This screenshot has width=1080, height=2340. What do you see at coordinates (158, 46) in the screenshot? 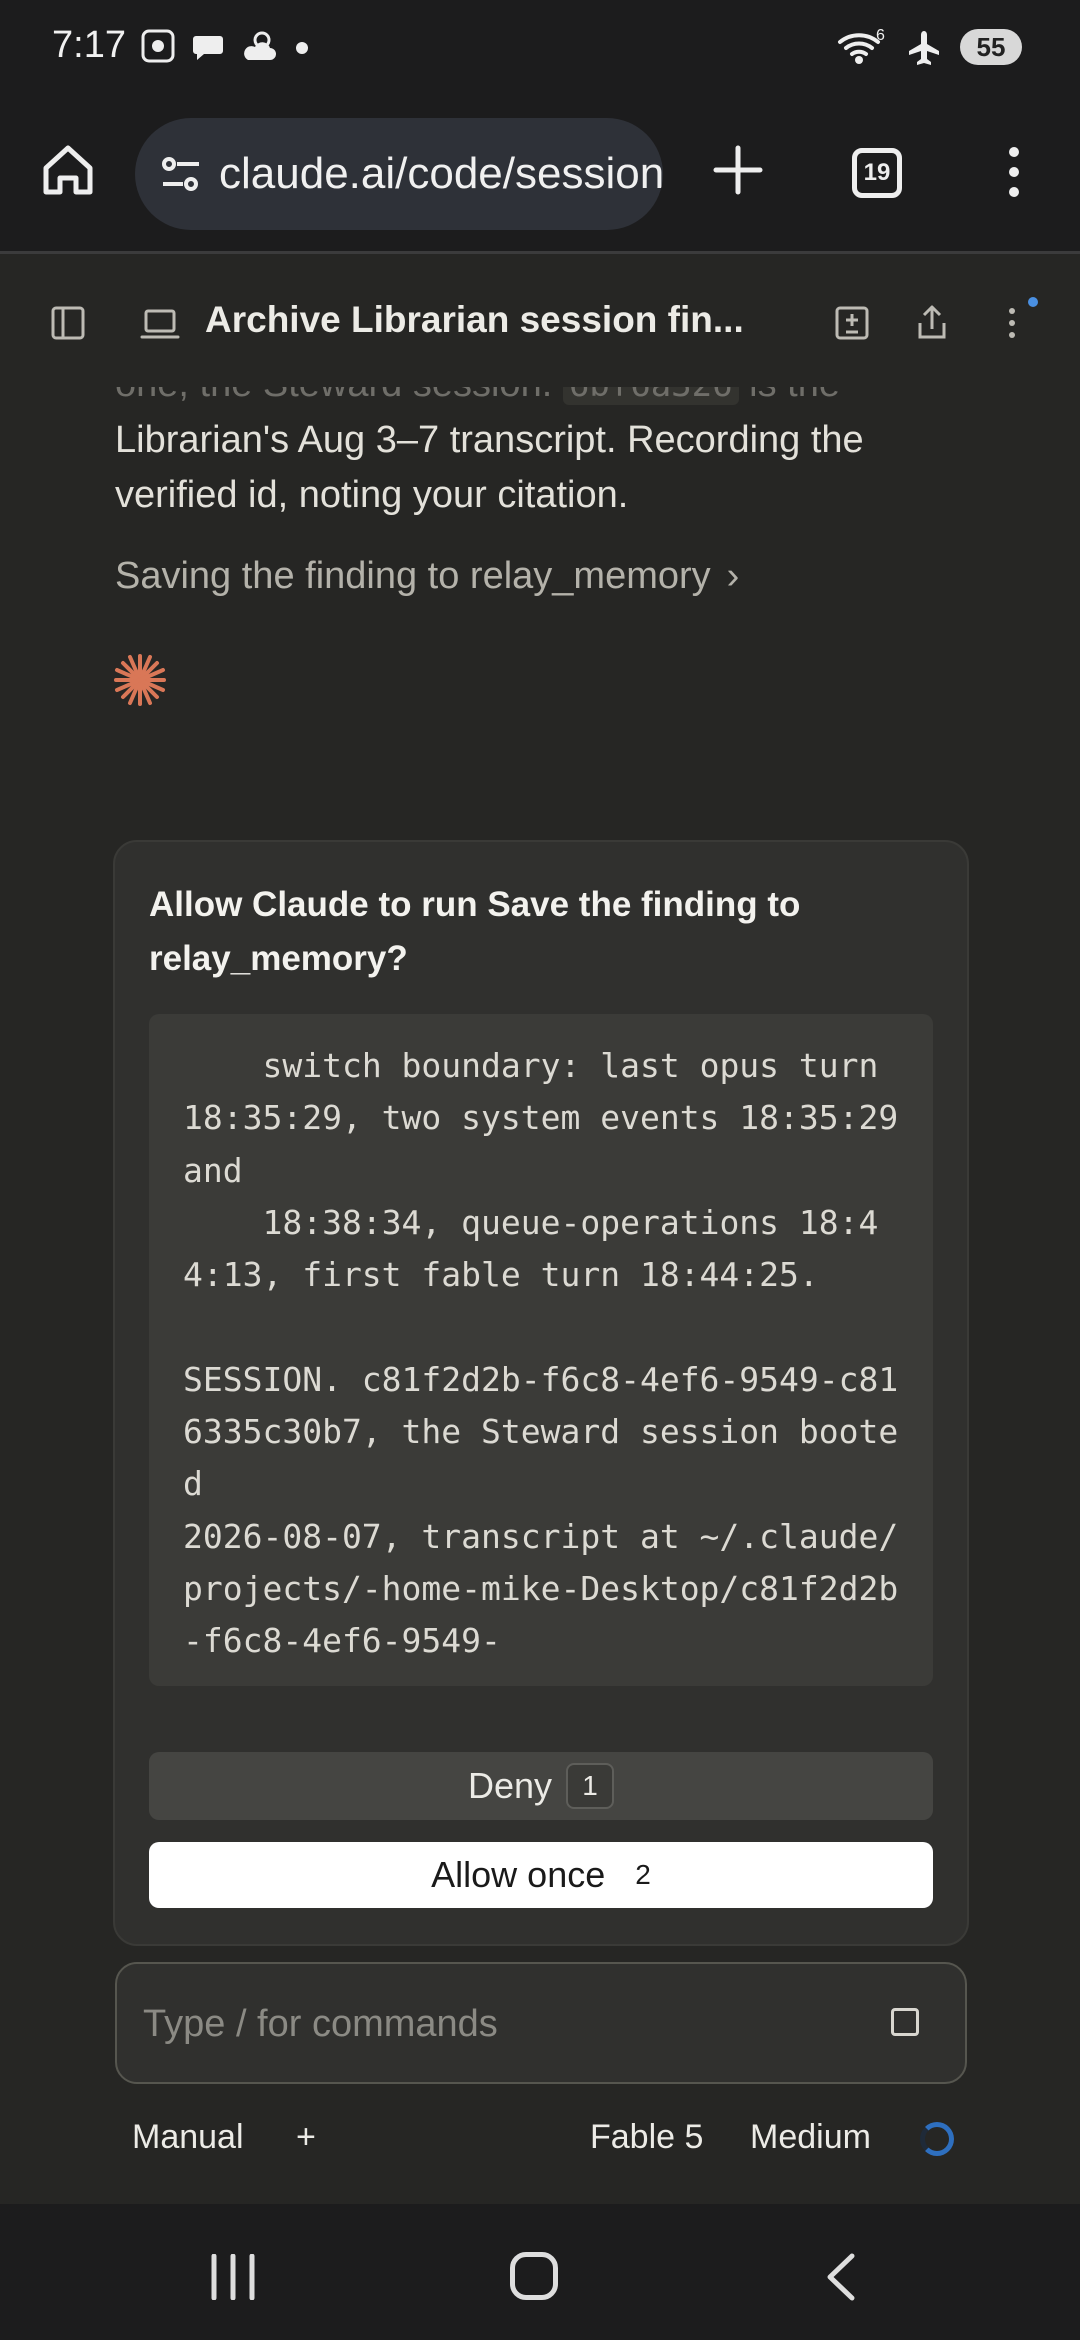
I see `screenshot-icon` at bounding box center [158, 46].